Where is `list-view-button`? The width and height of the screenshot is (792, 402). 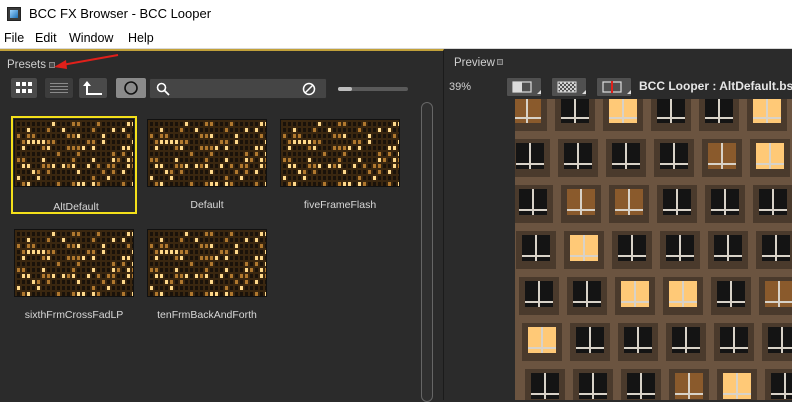
list-view-button is located at coordinates (59, 88).